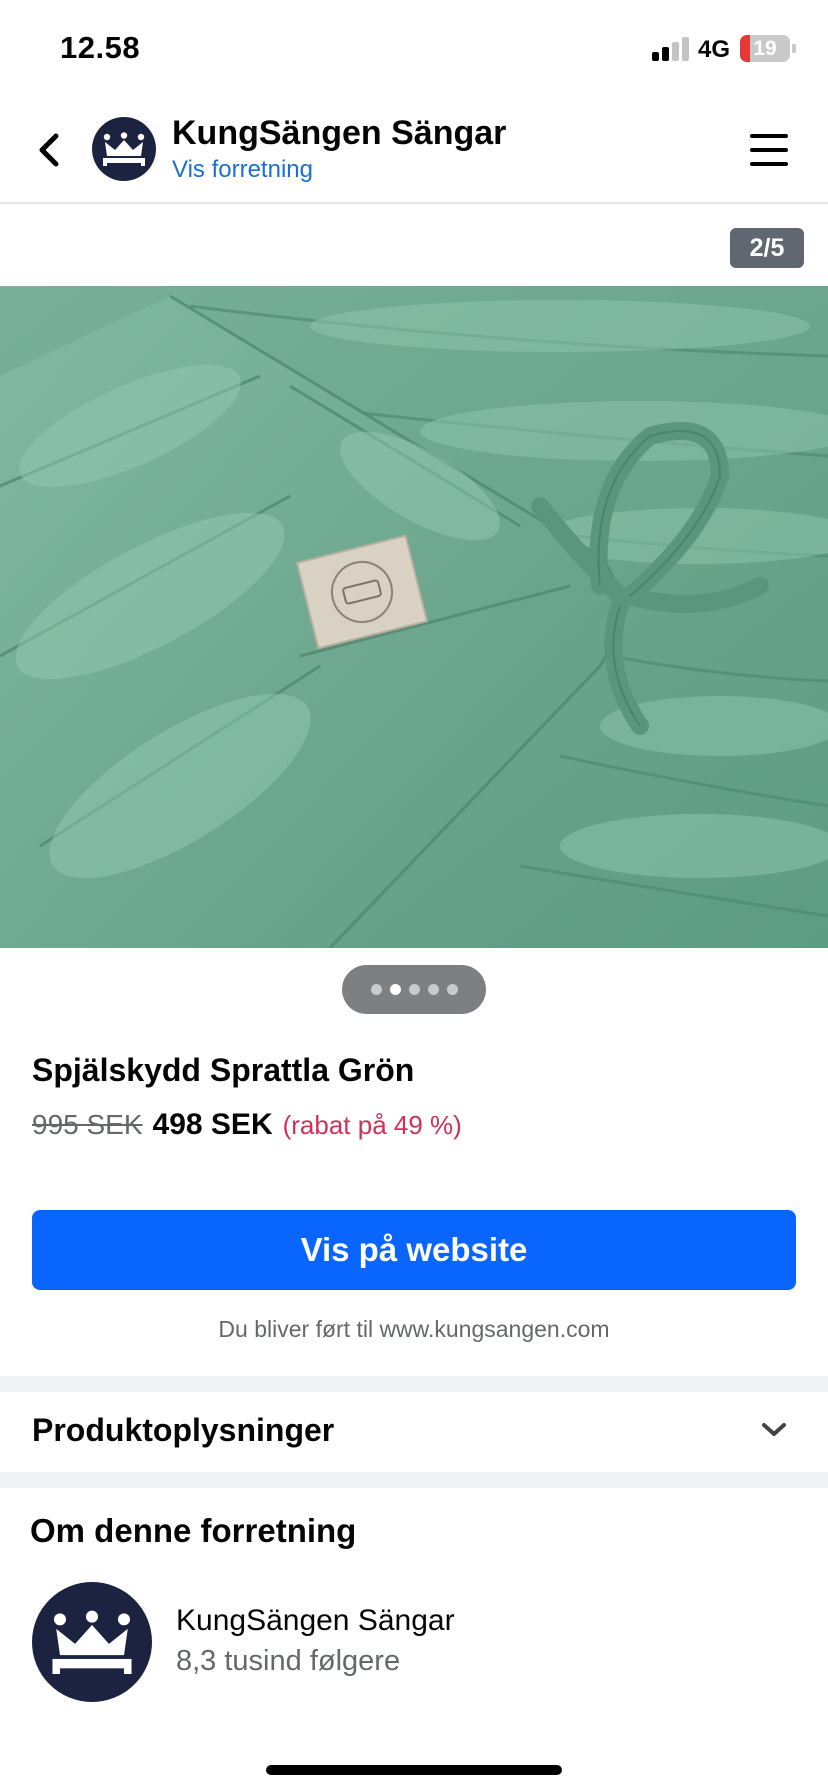 The height and width of the screenshot is (1792, 828). Describe the element at coordinates (671, 49) in the screenshot. I see `cellular-signal-icon` at that location.